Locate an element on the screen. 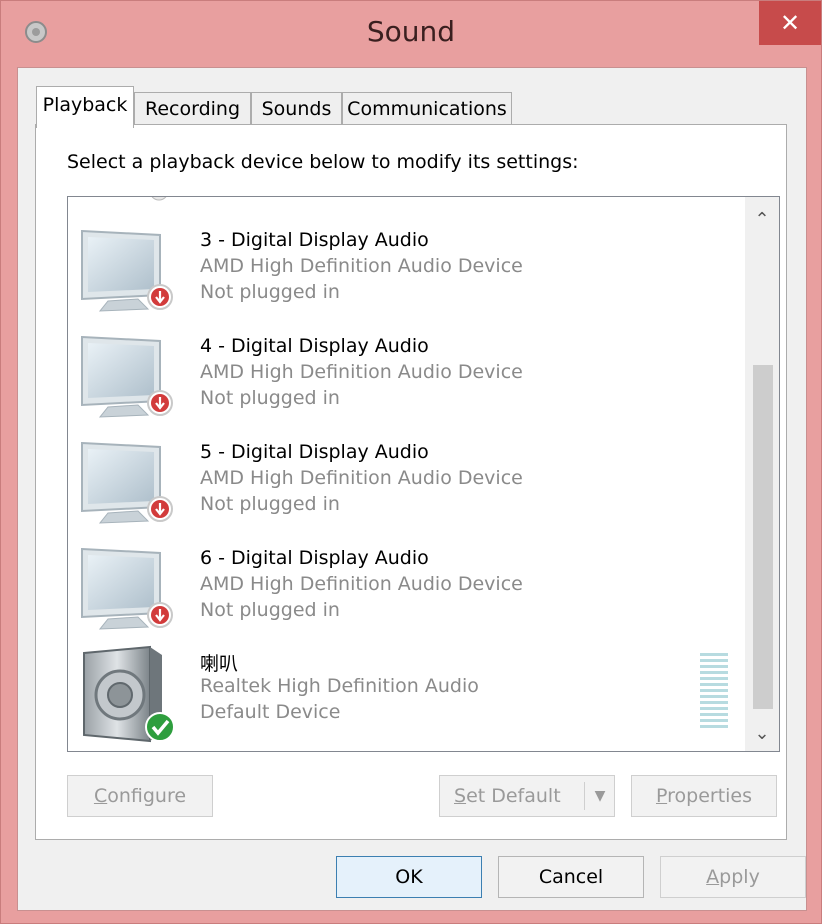 This screenshot has height=924, width=822. device-name: 6 - Digital Display Audio is located at coordinates (314, 558).